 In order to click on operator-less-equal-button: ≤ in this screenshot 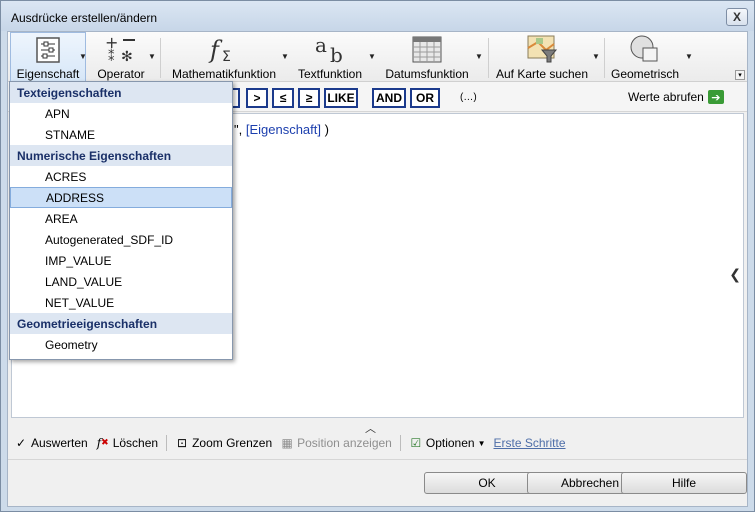, I will do `click(283, 98)`.